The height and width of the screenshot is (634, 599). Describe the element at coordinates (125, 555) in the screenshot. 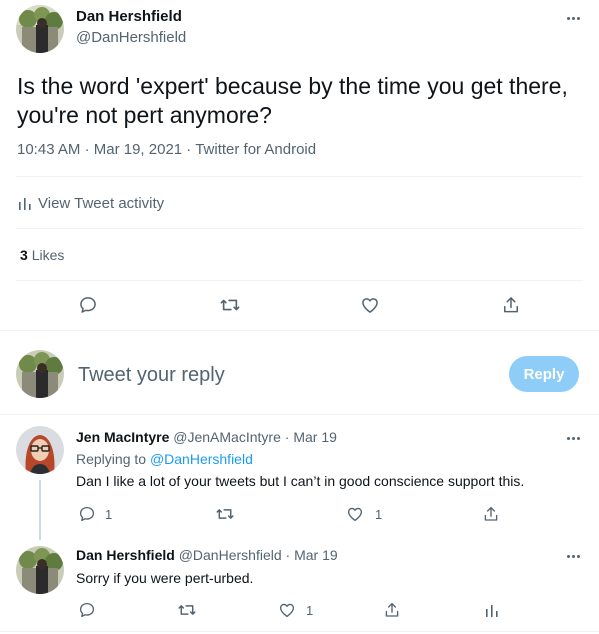

I see `reply-author-name: Dan Hershfield` at that location.